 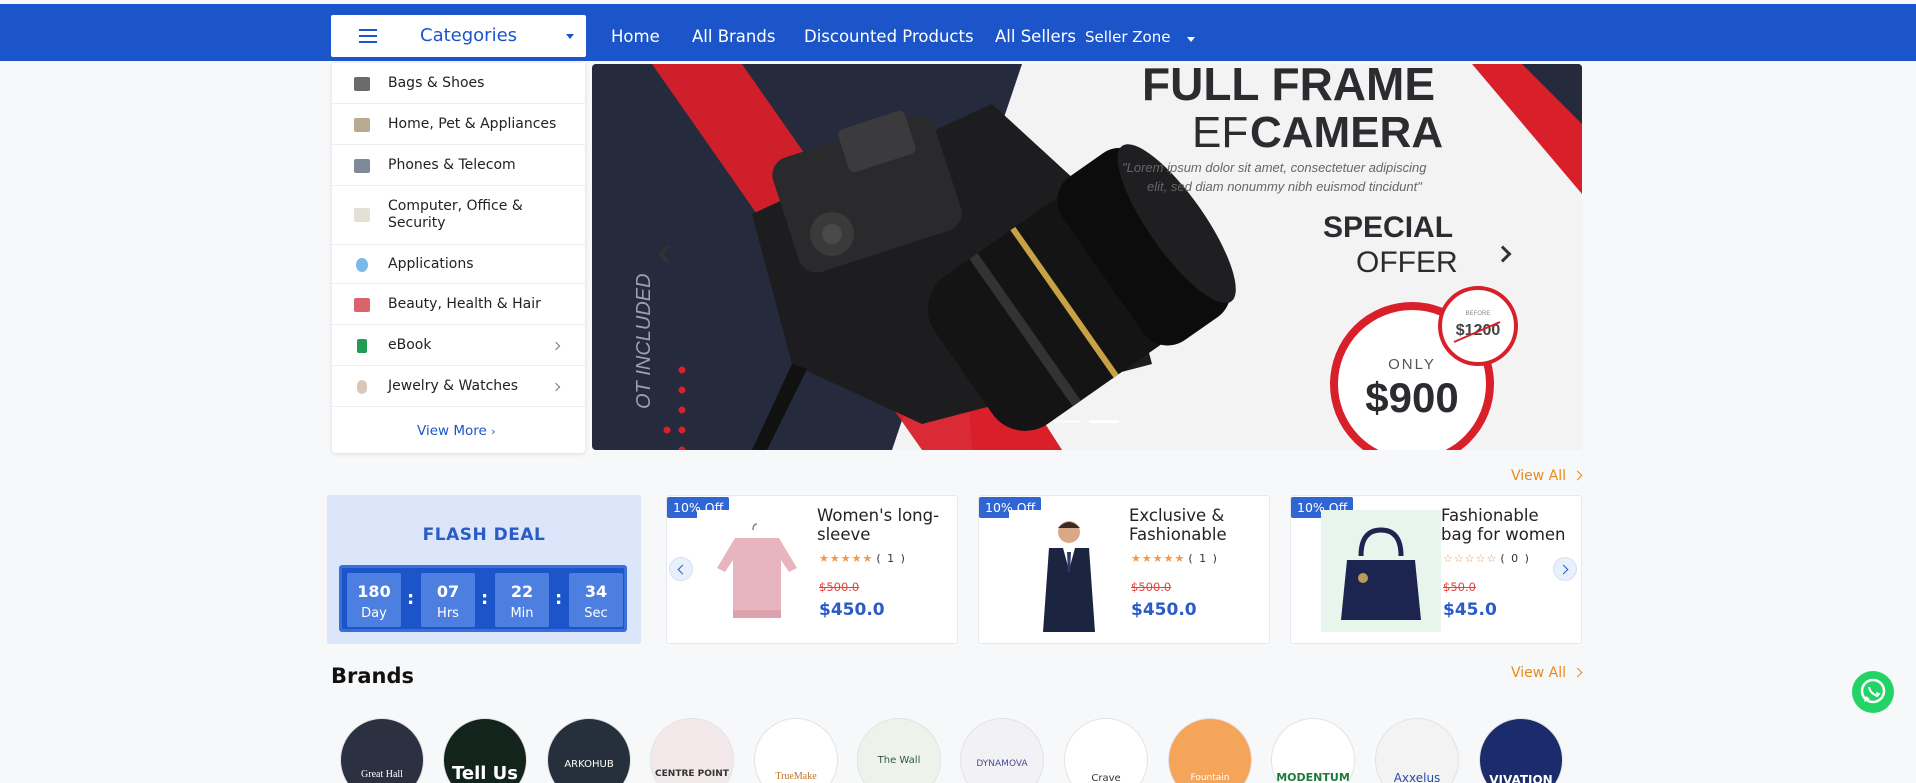 What do you see at coordinates (1417, 750) in the screenshot?
I see `brand-logo: Axxelus` at bounding box center [1417, 750].